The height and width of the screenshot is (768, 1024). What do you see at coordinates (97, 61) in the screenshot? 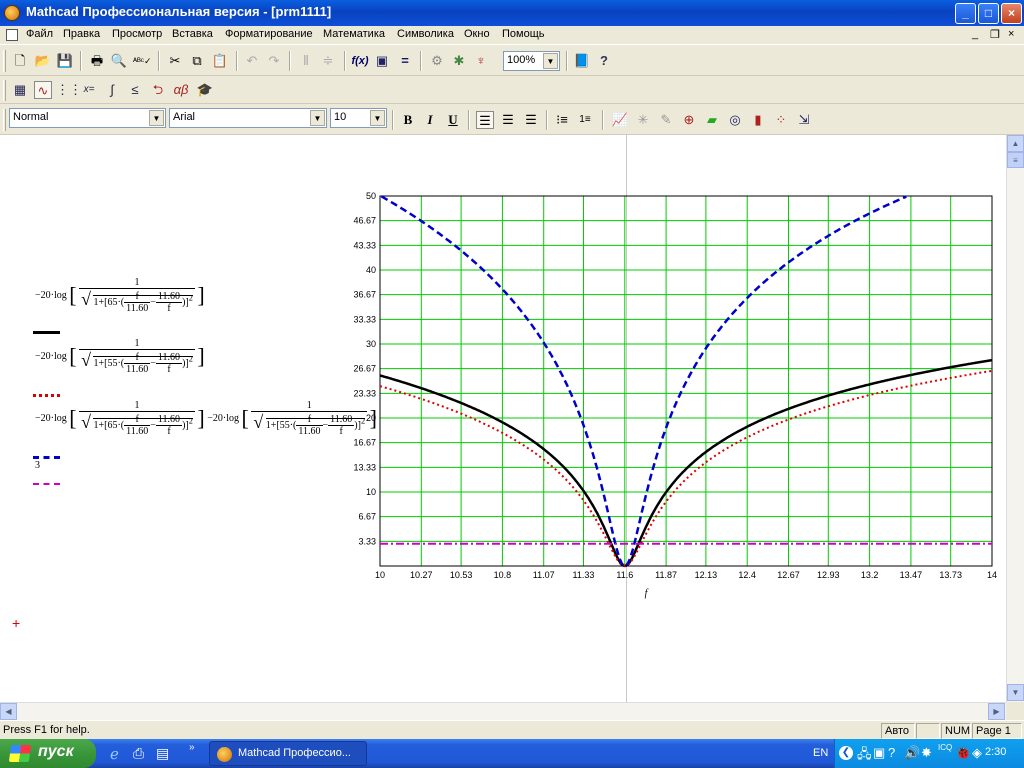
I see `print-icon: 🖶` at bounding box center [97, 61].